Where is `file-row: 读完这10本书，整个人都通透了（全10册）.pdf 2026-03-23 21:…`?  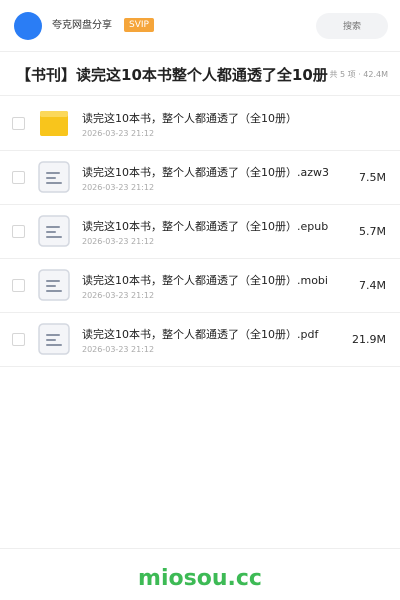
file-row: 读完这10本书，整个人都通透了（全10册）.pdf 2026-03-23 21:… is located at coordinates (200, 340).